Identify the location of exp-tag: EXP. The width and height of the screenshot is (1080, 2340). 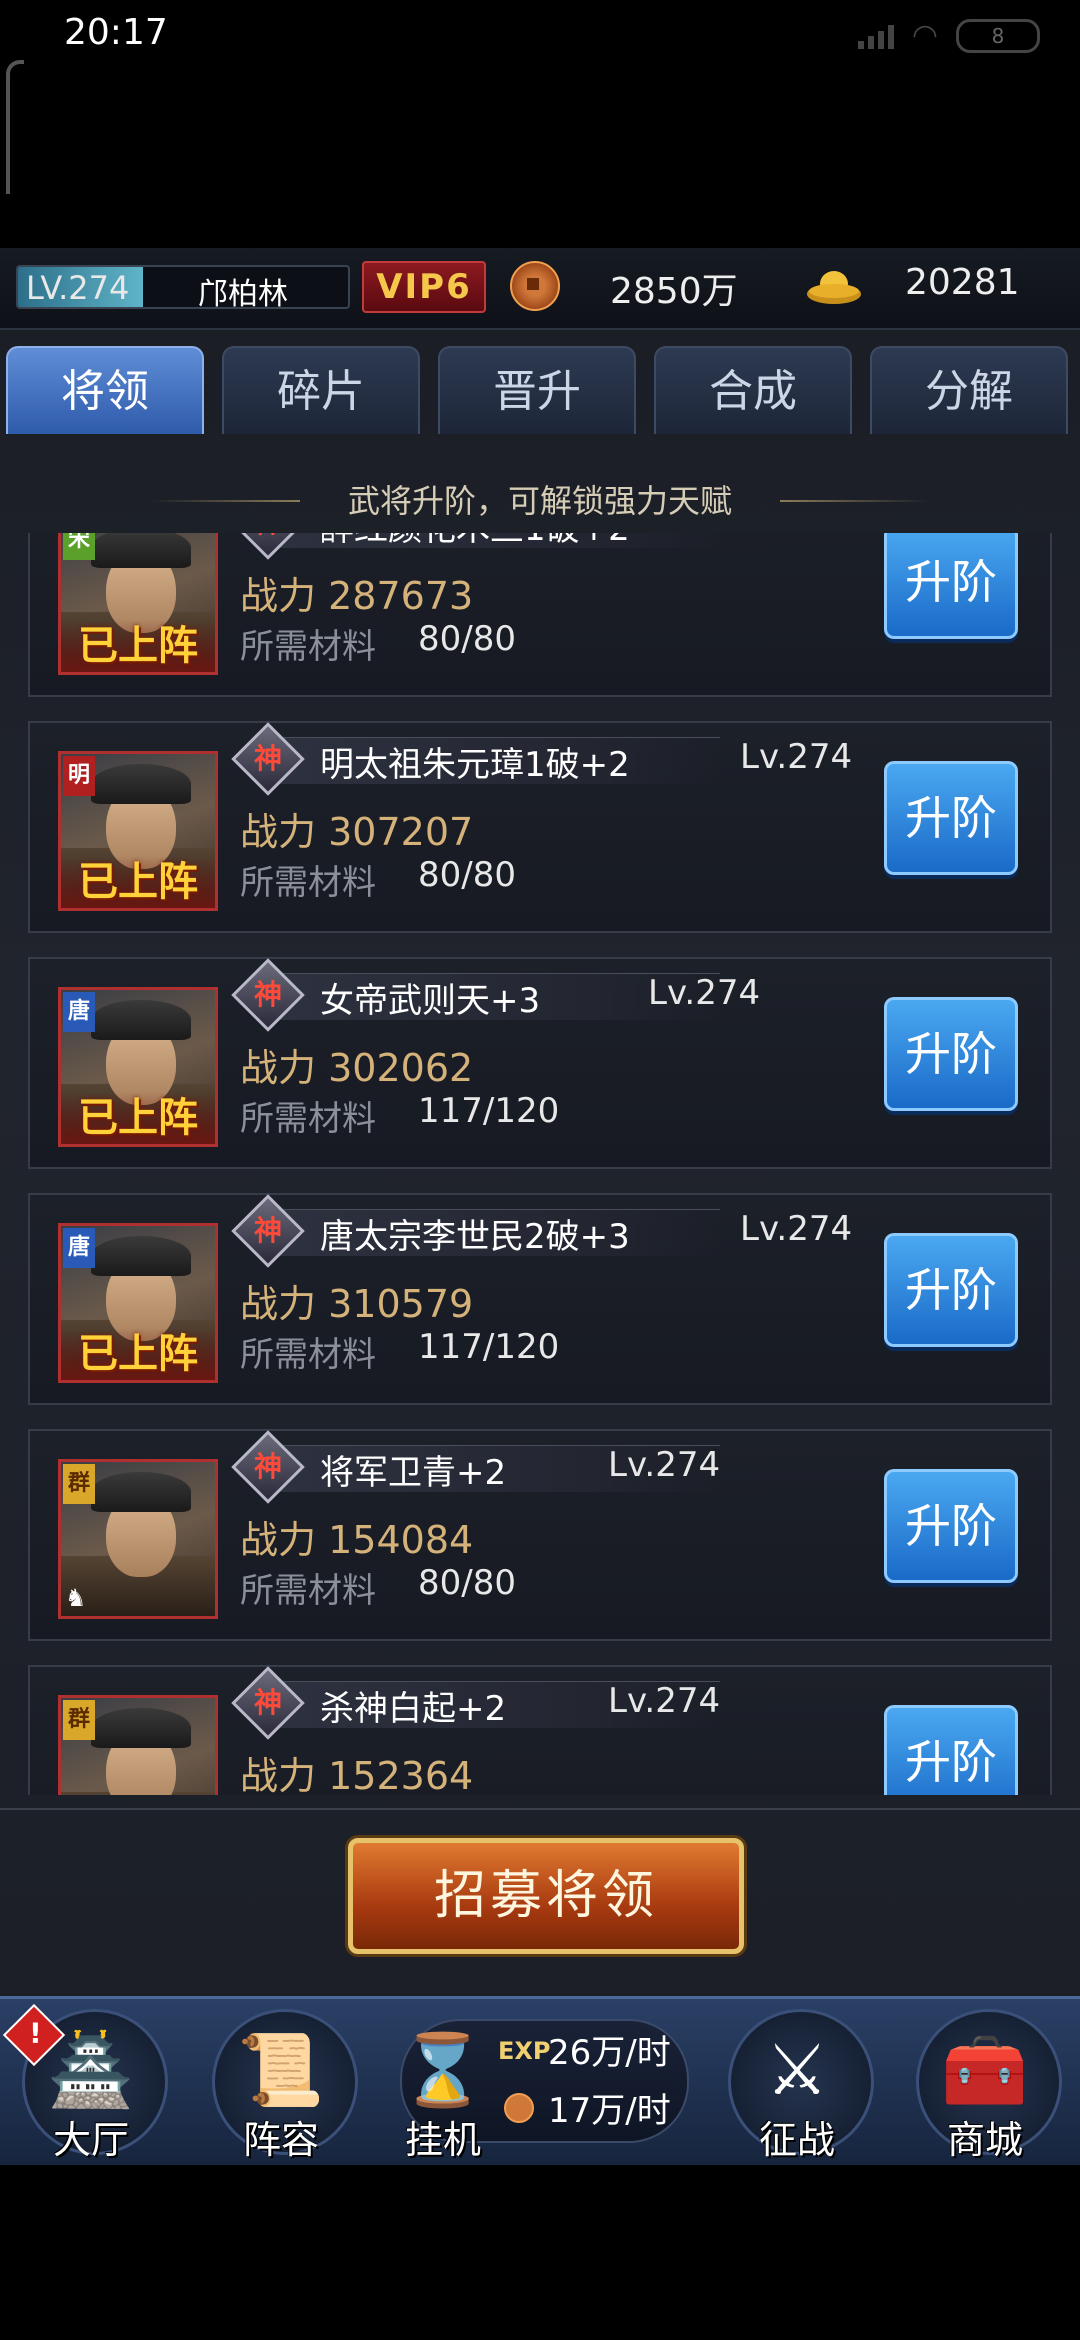
(524, 2051).